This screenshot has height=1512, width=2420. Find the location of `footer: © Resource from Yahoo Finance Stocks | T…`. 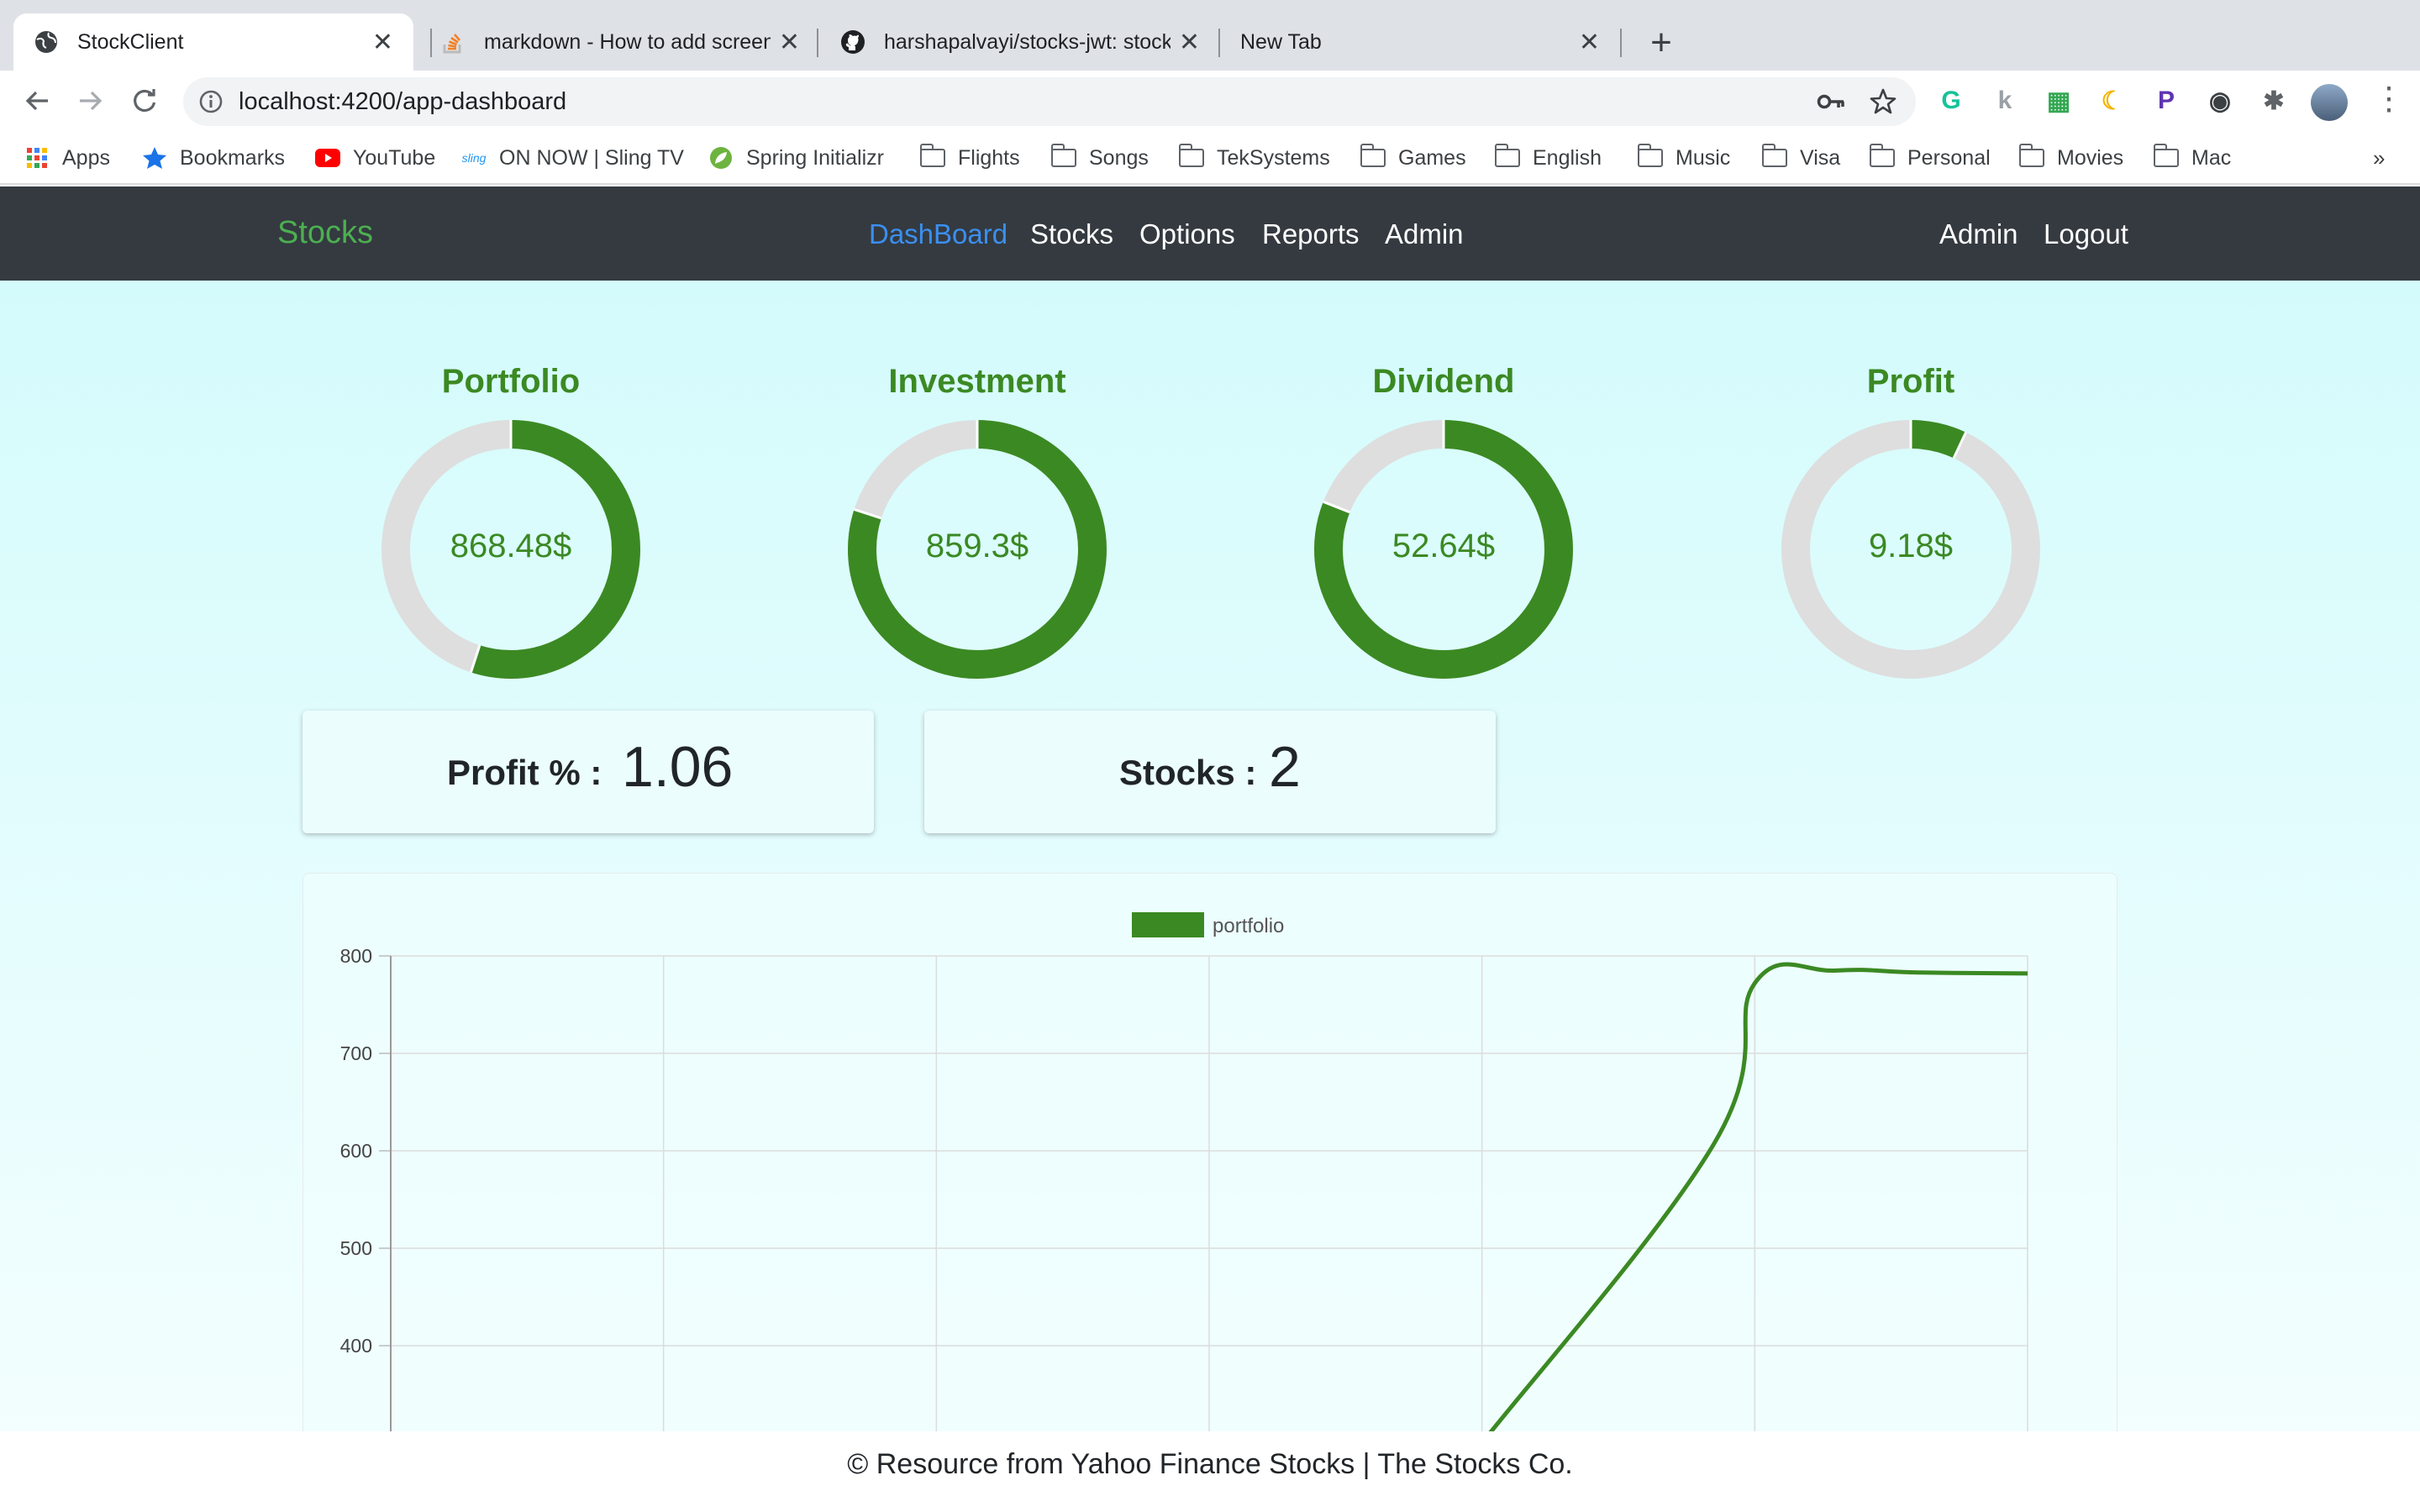

footer: © Resource from Yahoo Finance Stocks | T… is located at coordinates (1210, 1471).